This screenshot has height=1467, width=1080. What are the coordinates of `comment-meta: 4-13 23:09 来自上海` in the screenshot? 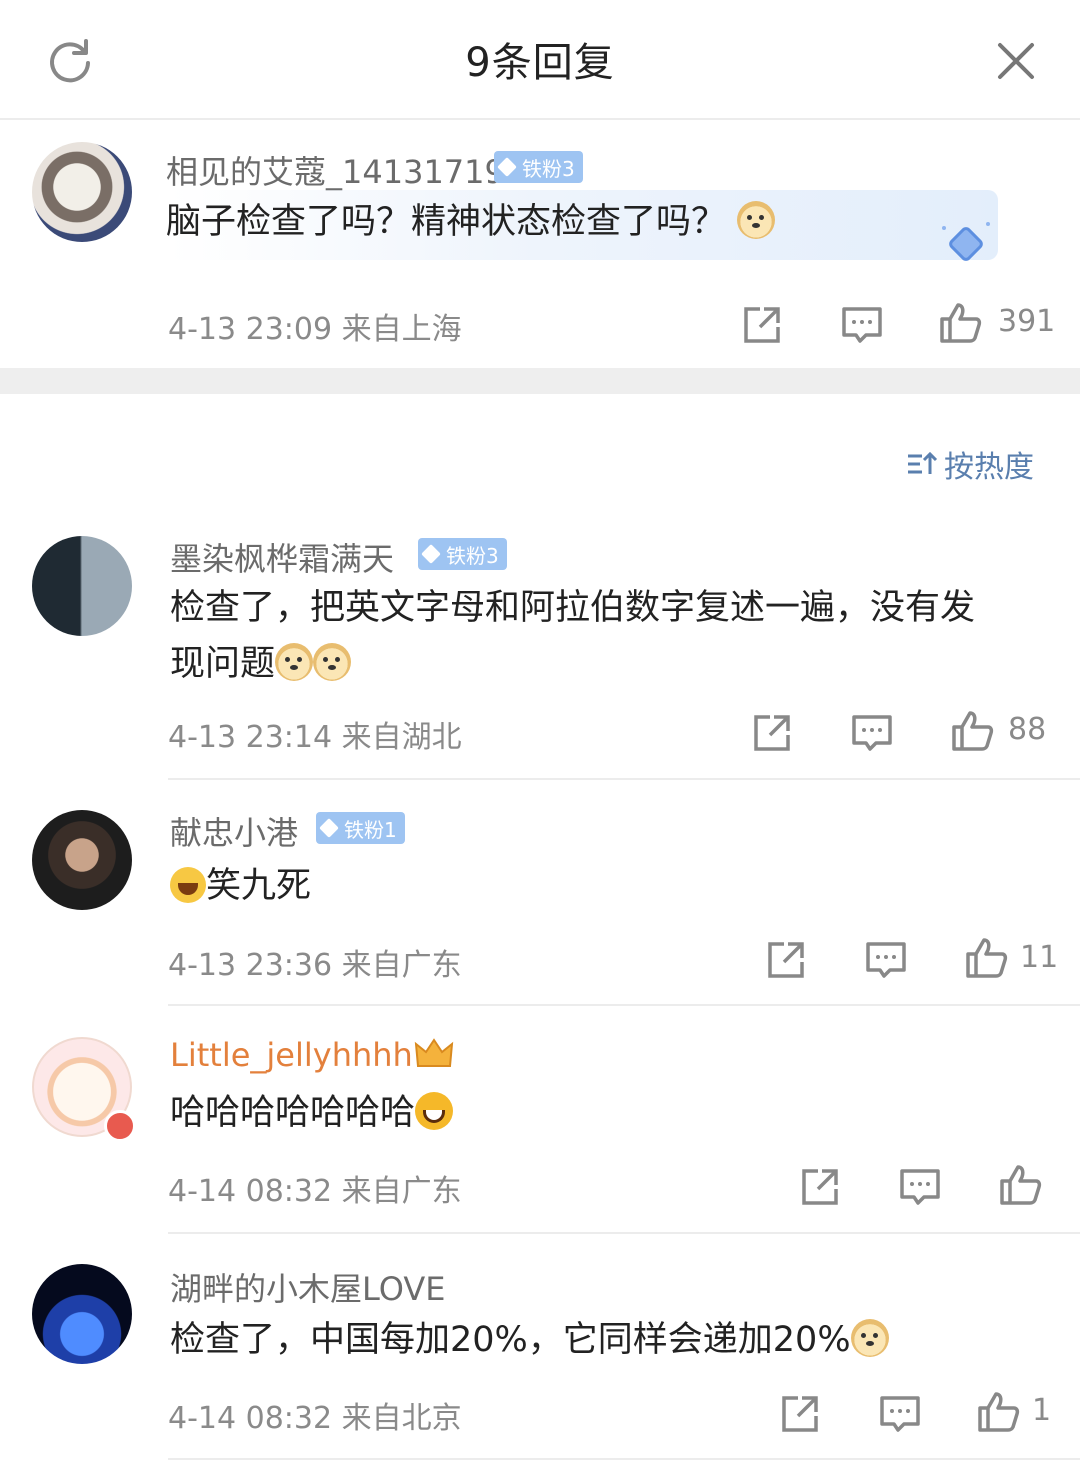 It's located at (315, 329).